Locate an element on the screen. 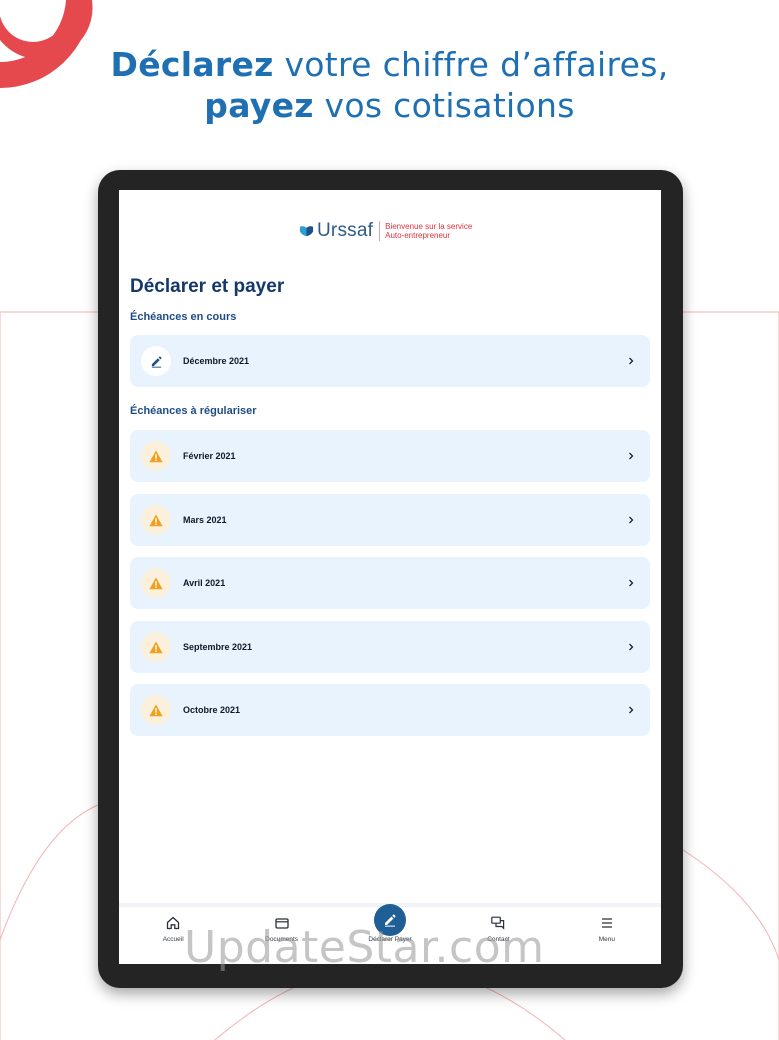 The width and height of the screenshot is (779, 1040). overdue-item-fevrier-2021: Février 2021 is located at coordinates (390, 456).